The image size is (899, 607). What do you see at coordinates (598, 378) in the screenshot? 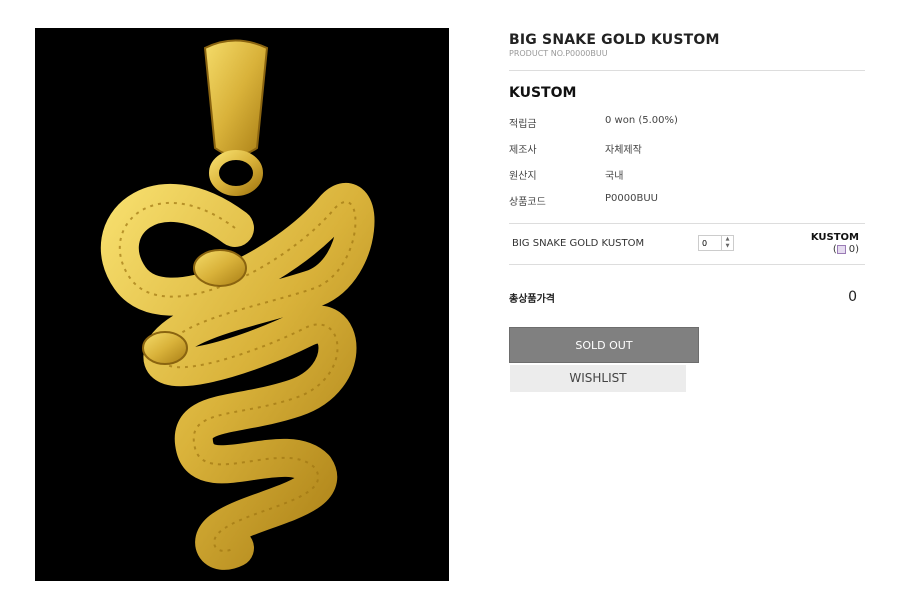
I see `wishlist-button: WISHLIST` at bounding box center [598, 378].